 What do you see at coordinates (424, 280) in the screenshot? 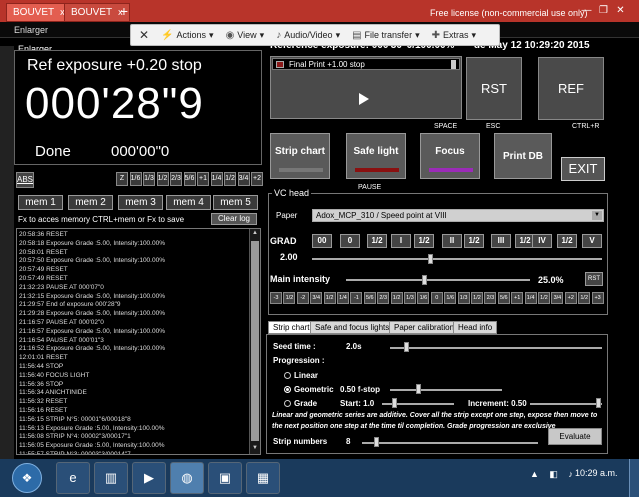
I see `intensity-slider-knob` at bounding box center [424, 280].